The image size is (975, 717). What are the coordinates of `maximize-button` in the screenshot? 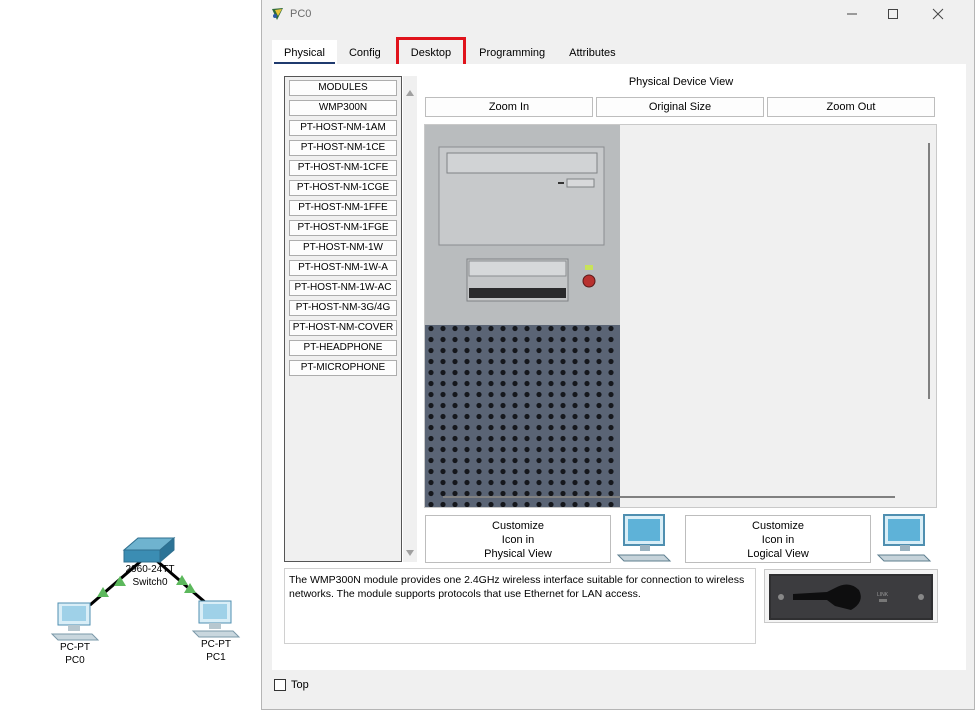 It's located at (893, 14).